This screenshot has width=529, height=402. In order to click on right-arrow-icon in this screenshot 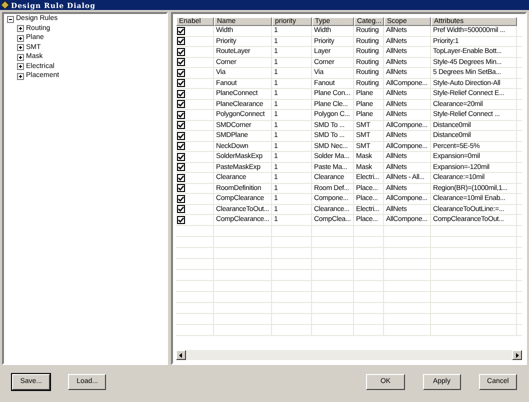, I will do `click(517, 355)`.